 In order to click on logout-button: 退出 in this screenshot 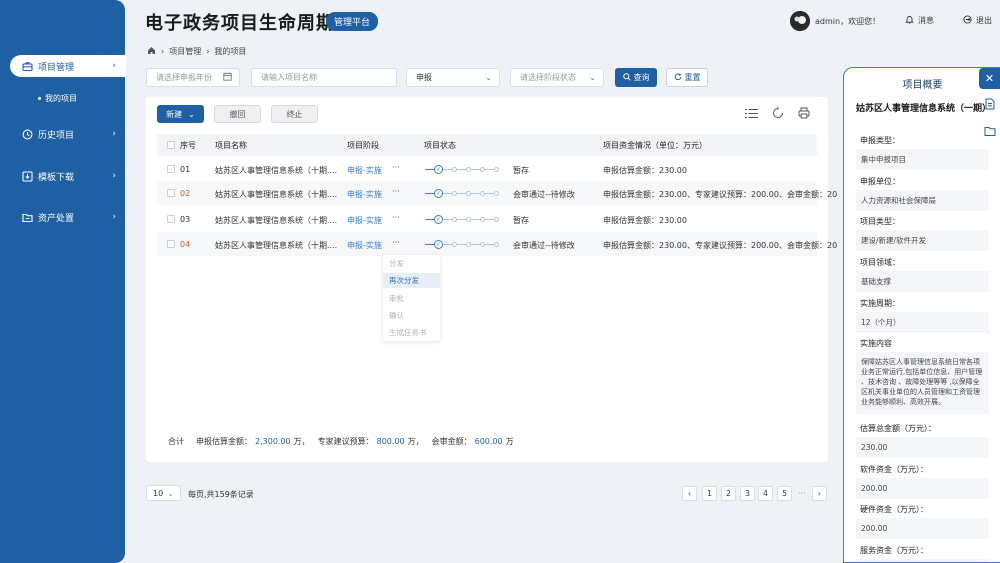, I will do `click(977, 20)`.